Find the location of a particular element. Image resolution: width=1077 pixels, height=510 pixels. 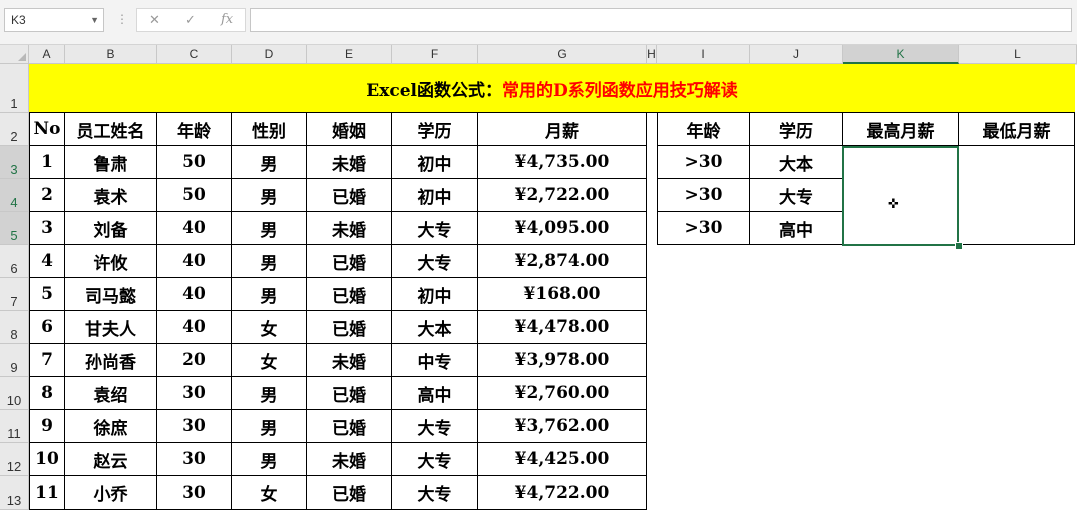

formula-input is located at coordinates (661, 20).